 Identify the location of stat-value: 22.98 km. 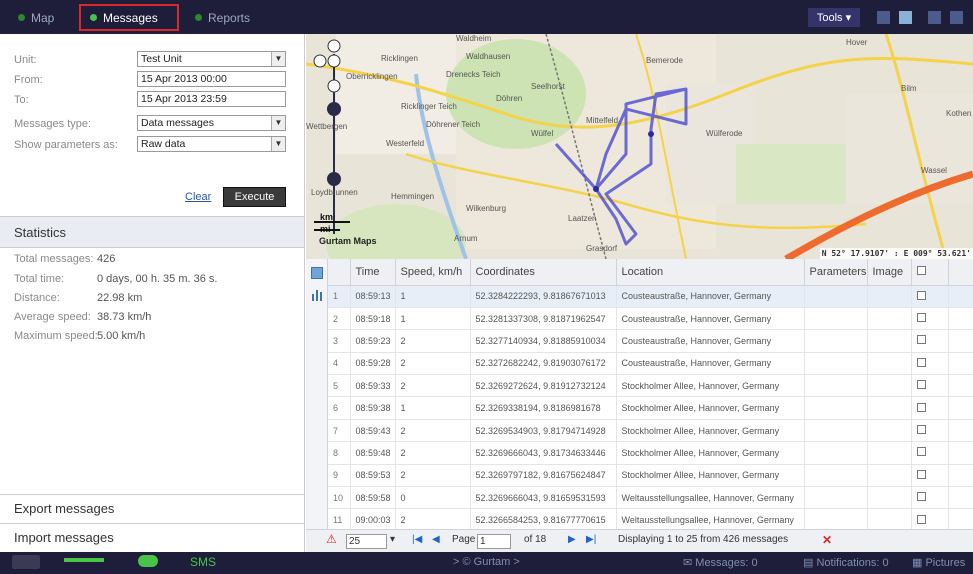
(120, 298).